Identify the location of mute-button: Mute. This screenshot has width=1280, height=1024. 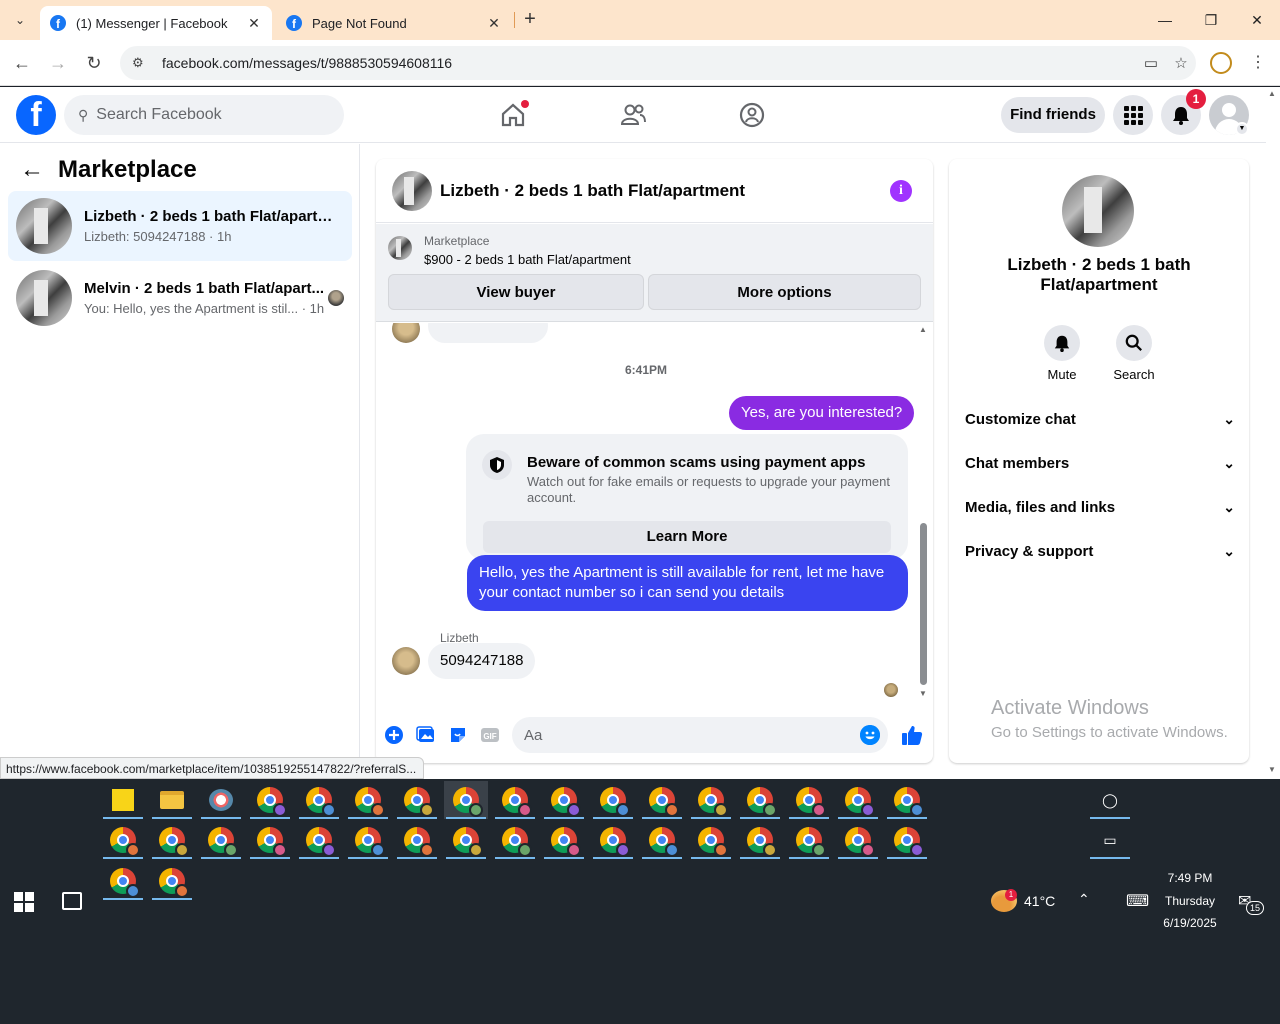
(1062, 353).